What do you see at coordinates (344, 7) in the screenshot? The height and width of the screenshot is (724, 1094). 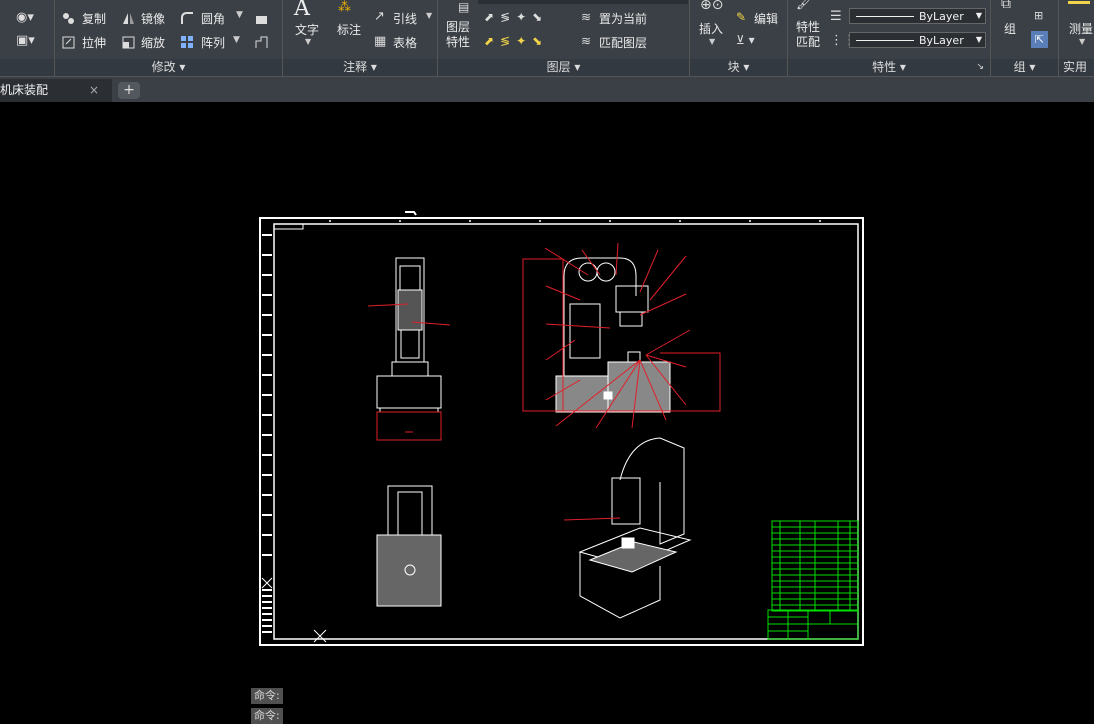 I see `dimension-icon: ⁂` at bounding box center [344, 7].